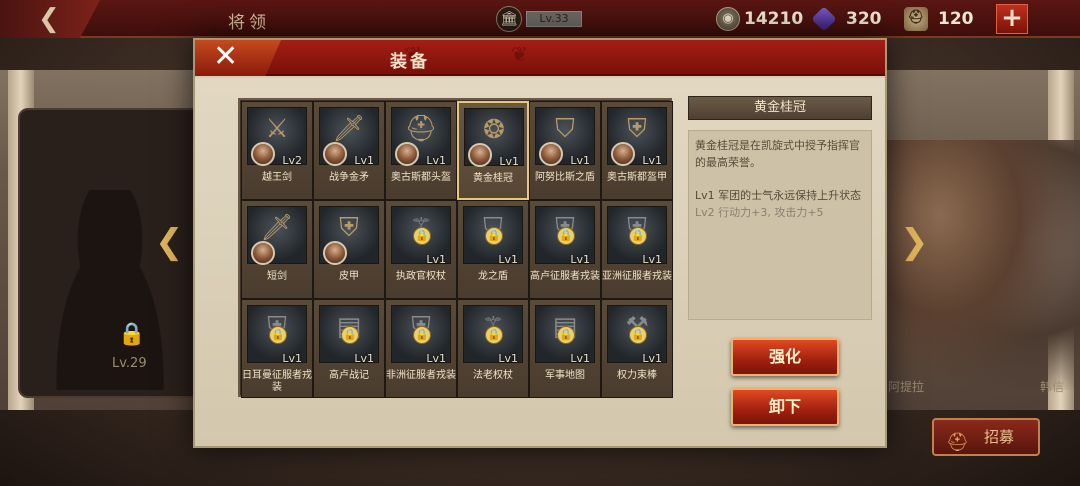 The height and width of the screenshot is (486, 1080). I want to click on equipment-slot: ⚒ 🔒 Lv1 权力束棒, so click(637, 348).